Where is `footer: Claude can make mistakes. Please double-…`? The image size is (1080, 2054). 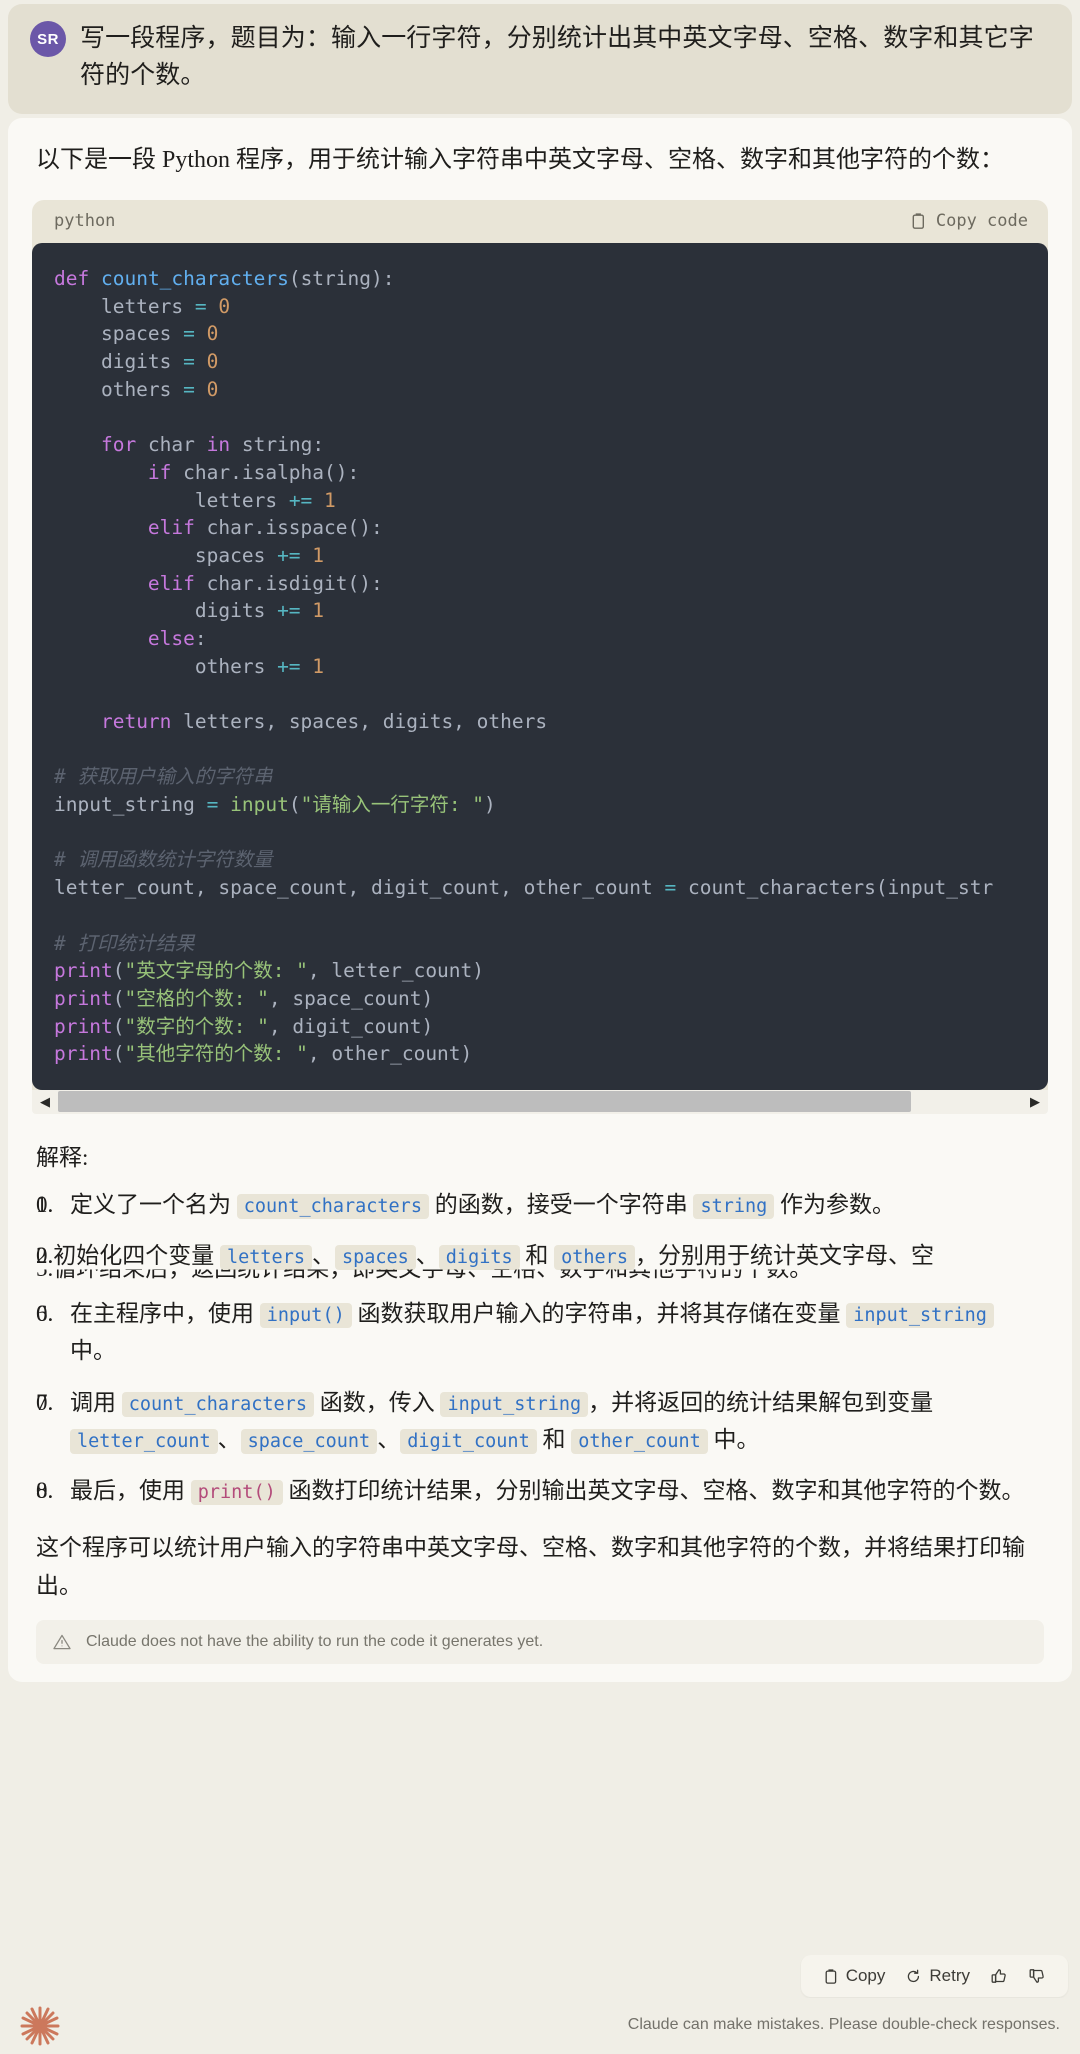
footer: Claude can make mistakes. Please double-… is located at coordinates (540, 2026).